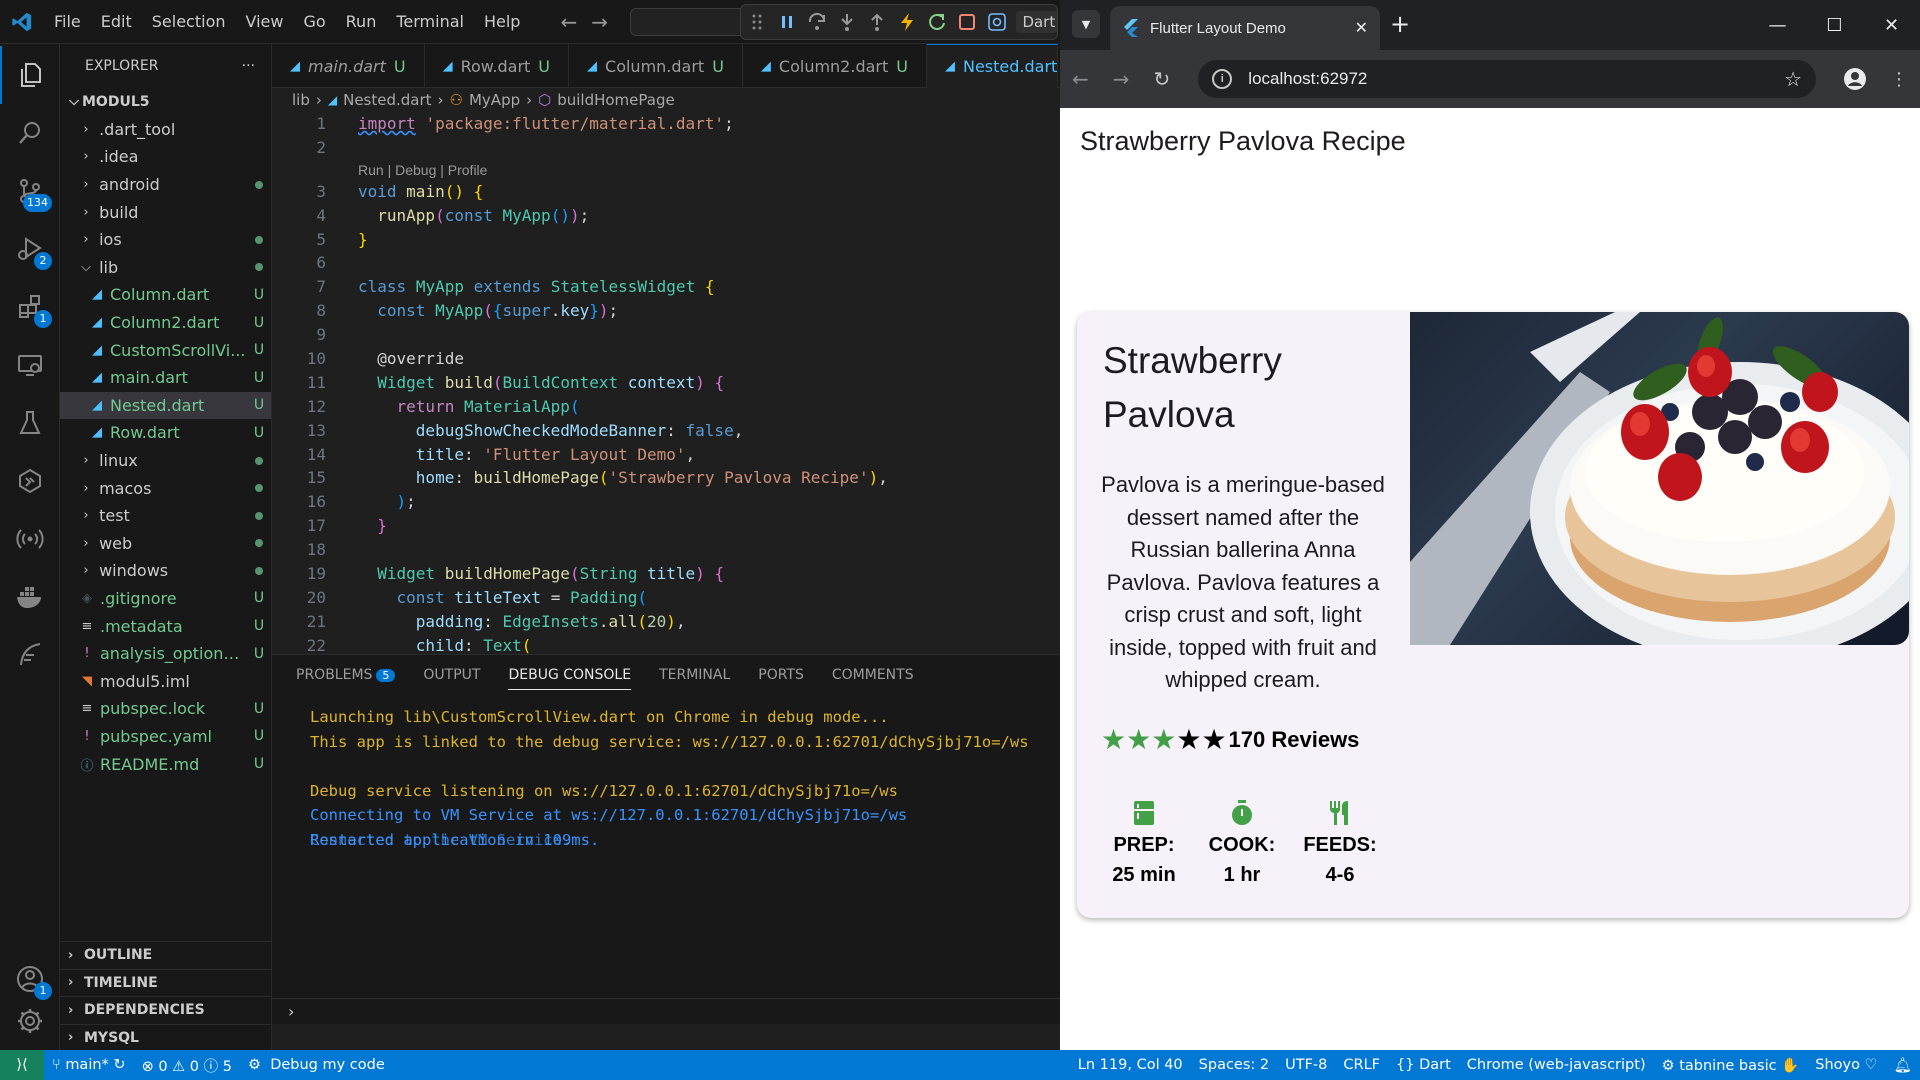 Image resolution: width=1920 pixels, height=1080 pixels. I want to click on reload-icon: ↻, so click(1162, 79).